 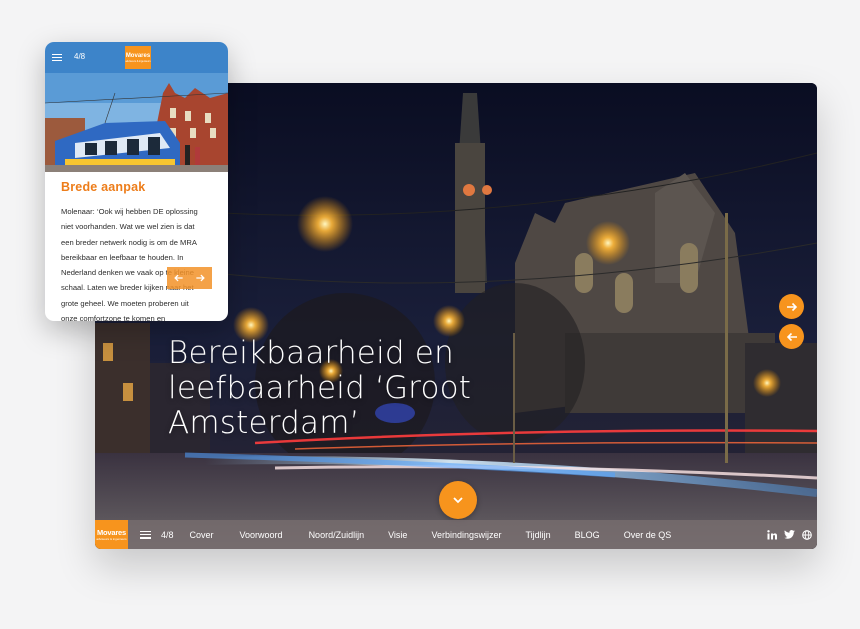 I want to click on nav-item-voorwoord: Voorwoord, so click(x=261, y=535).